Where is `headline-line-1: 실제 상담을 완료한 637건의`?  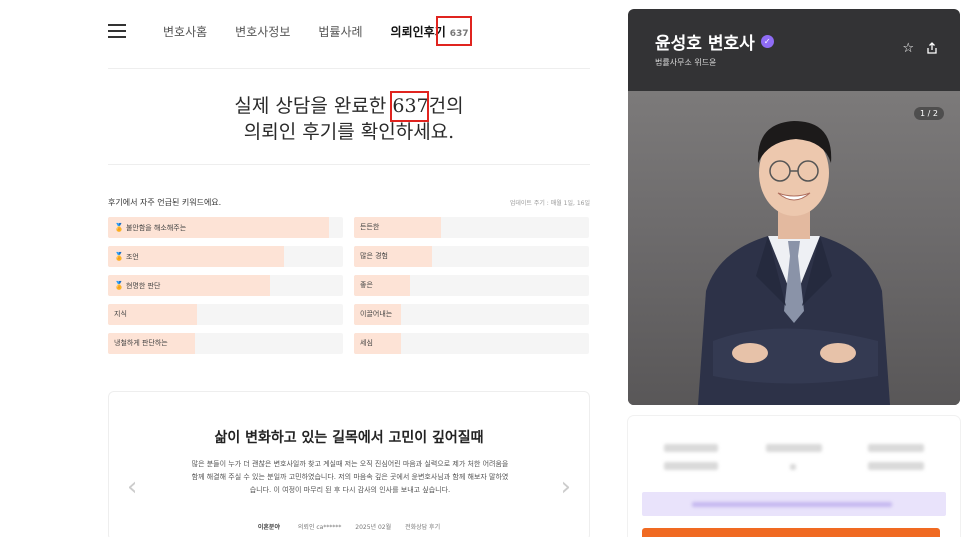
headline-line-1: 실제 상담을 완료한 637건의 is located at coordinates (349, 106).